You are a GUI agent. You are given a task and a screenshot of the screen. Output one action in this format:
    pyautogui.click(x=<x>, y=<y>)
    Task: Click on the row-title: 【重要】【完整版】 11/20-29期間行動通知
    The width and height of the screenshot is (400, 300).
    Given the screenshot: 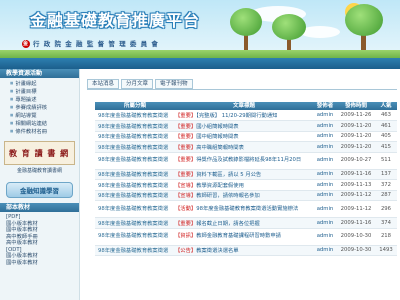 What is the action you would take?
    pyautogui.click(x=244, y=115)
    